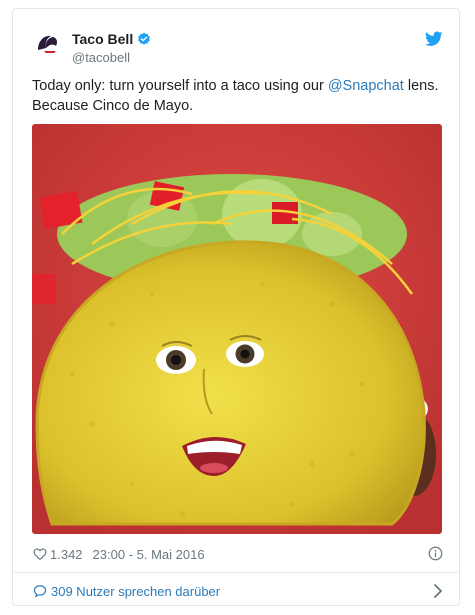 Image resolution: width=475 pixels, height=615 pixels. I want to click on tweet-timestamp: 23:00 - 5. Mai 2016, so click(149, 554).